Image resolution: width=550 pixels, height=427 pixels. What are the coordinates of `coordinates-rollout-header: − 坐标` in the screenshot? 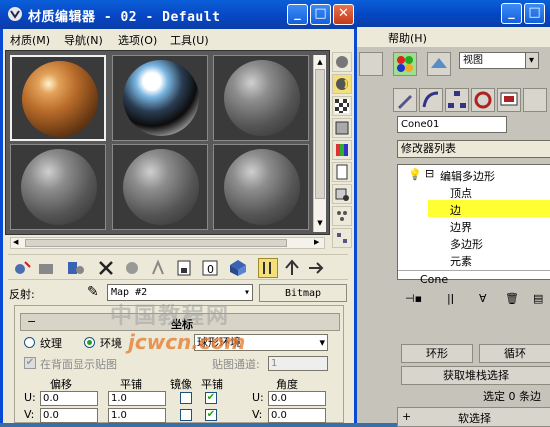 It's located at (180, 322).